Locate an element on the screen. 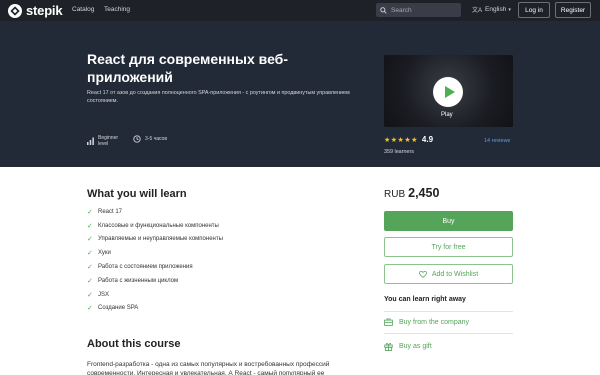 The width and height of the screenshot is (600, 375). learn-item-text: Создание SPA is located at coordinates (118, 308).